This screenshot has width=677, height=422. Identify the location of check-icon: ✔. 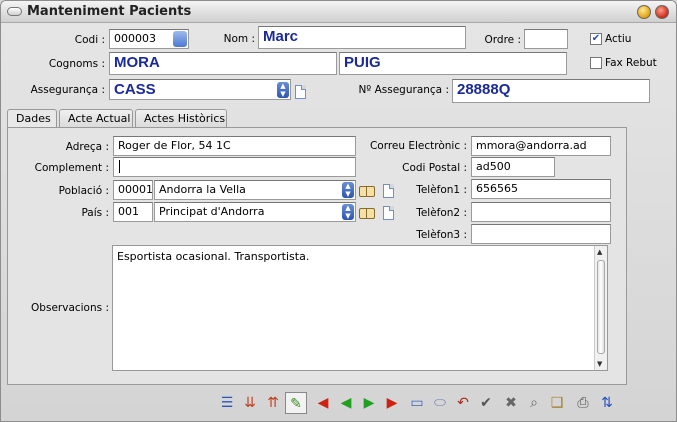
(596, 38).